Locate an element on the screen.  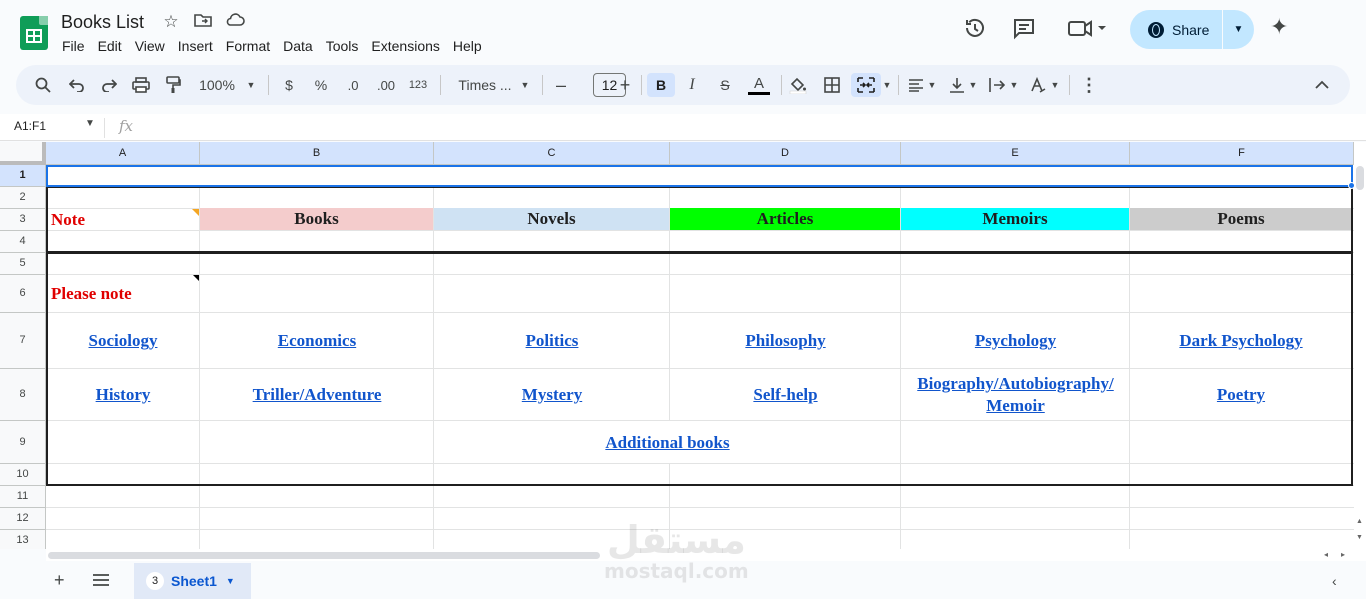
menu-edit: Edit is located at coordinates (110, 46).